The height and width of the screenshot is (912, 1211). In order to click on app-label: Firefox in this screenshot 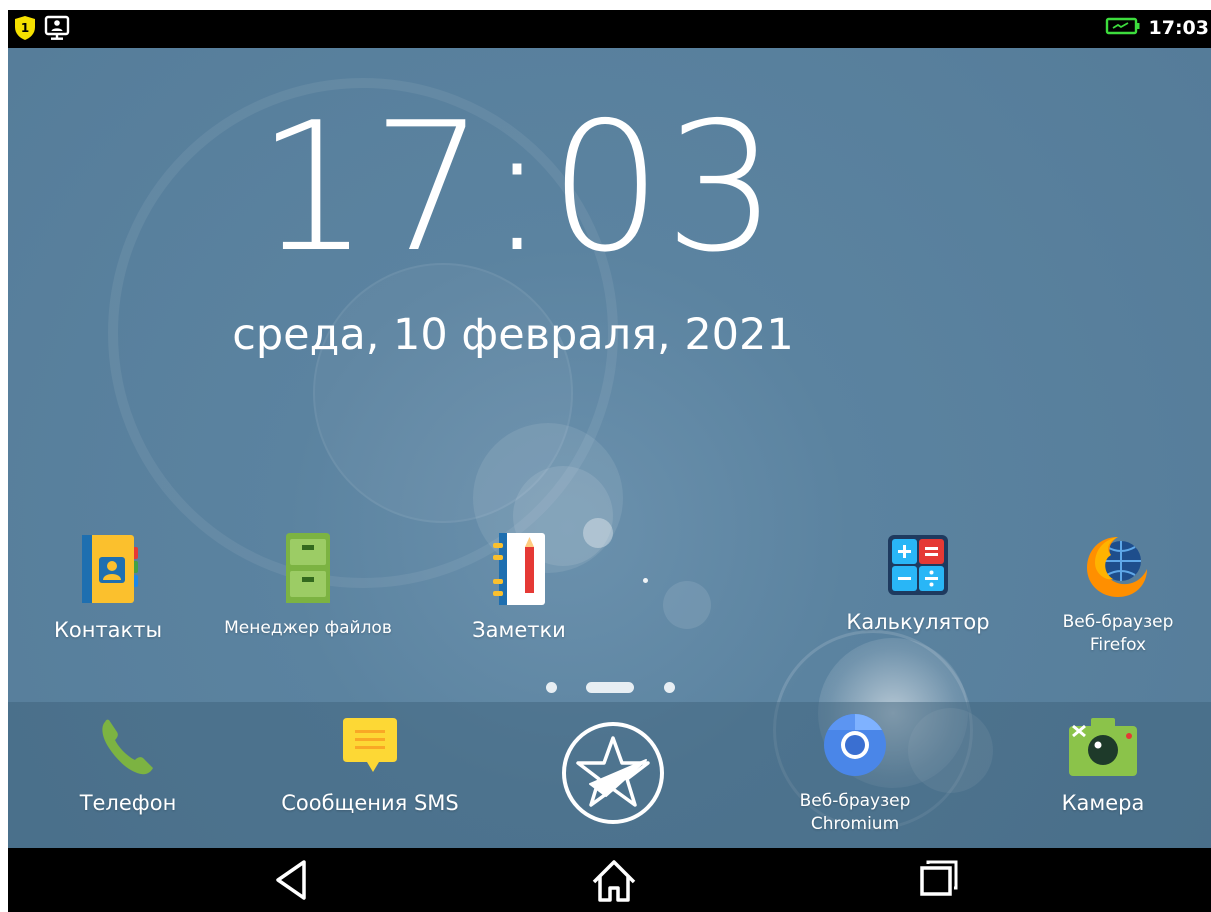, I will do `click(1118, 645)`.